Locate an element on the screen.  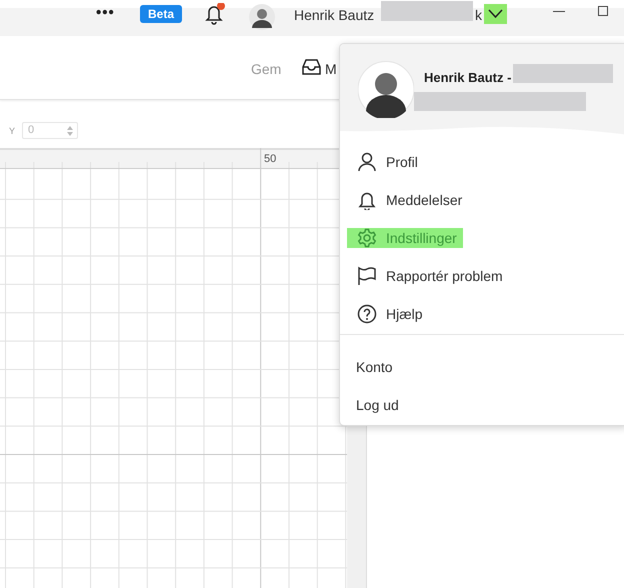
menu-item: Konto is located at coordinates (374, 367).